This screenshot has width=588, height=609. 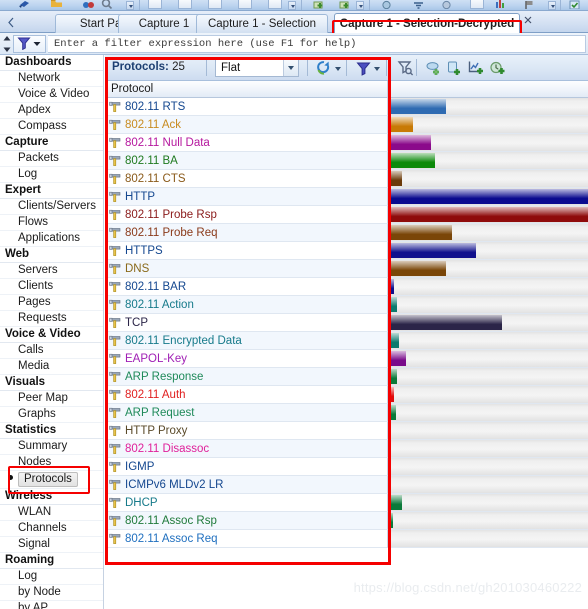 I want to click on sidebar-item-applications: Applications, so click(x=51, y=239).